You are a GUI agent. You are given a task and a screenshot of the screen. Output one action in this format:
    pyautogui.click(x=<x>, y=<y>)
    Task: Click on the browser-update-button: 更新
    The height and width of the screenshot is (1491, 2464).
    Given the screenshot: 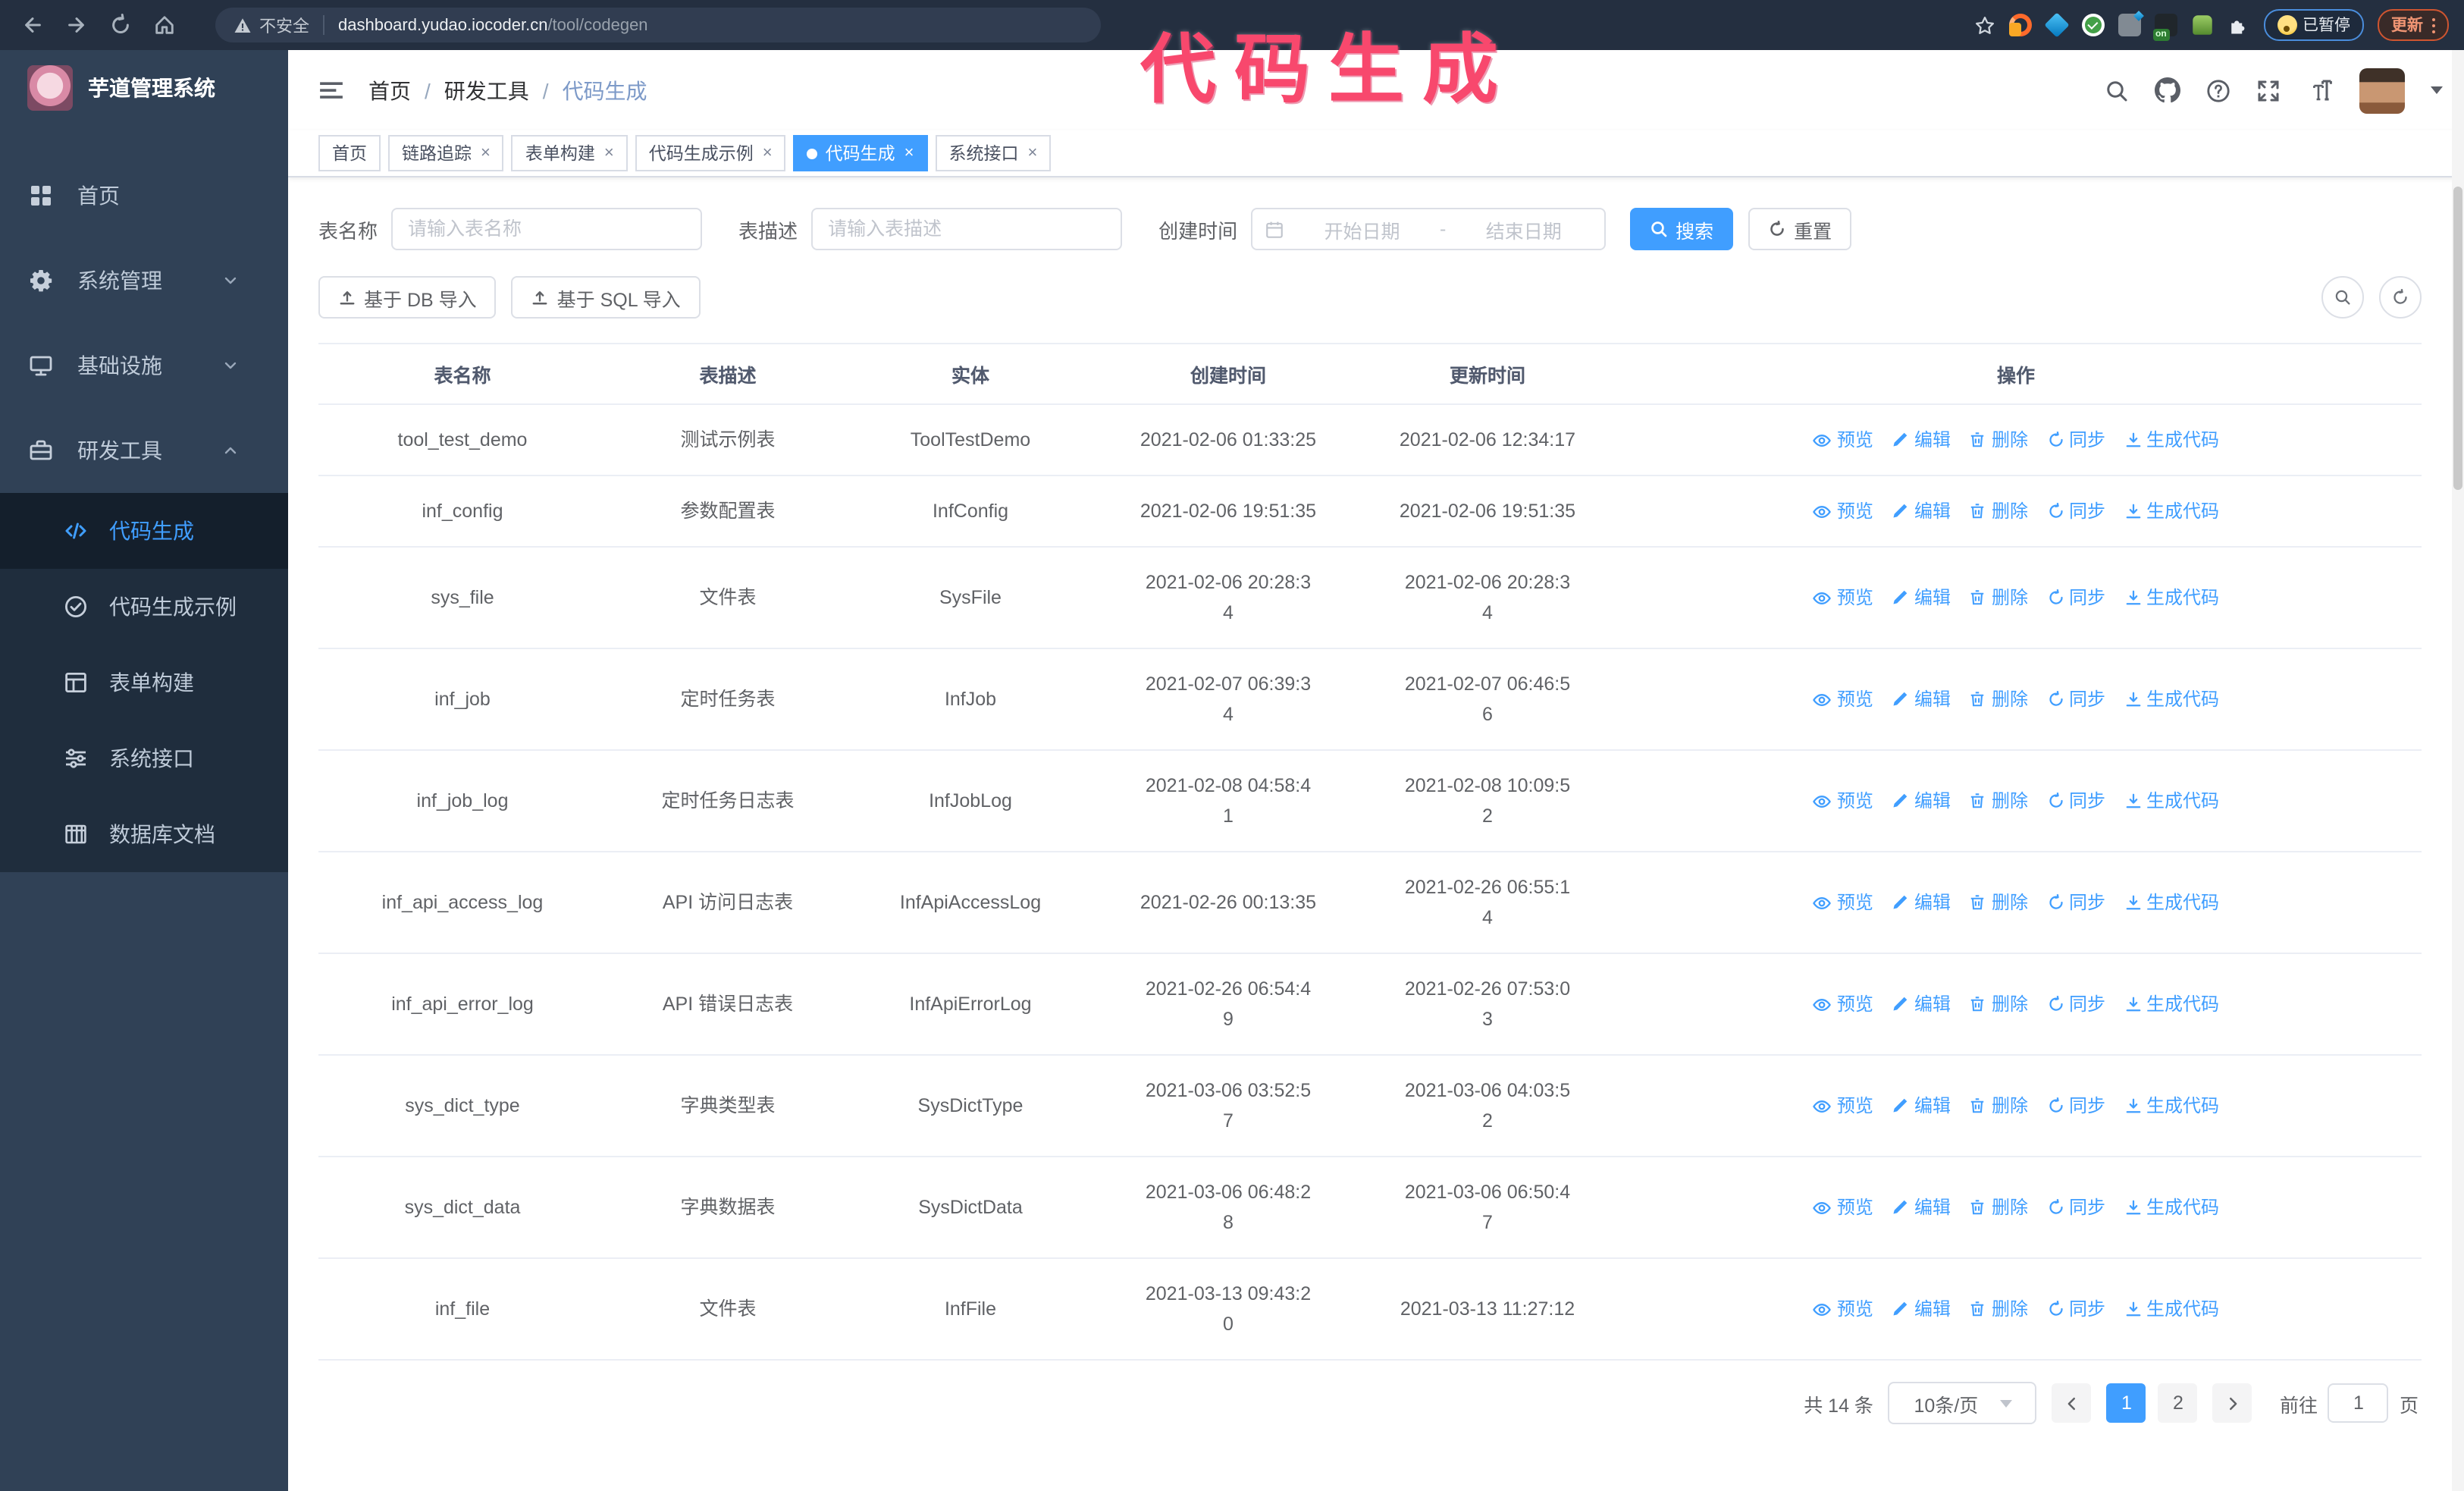 What is the action you would take?
    pyautogui.click(x=2414, y=25)
    